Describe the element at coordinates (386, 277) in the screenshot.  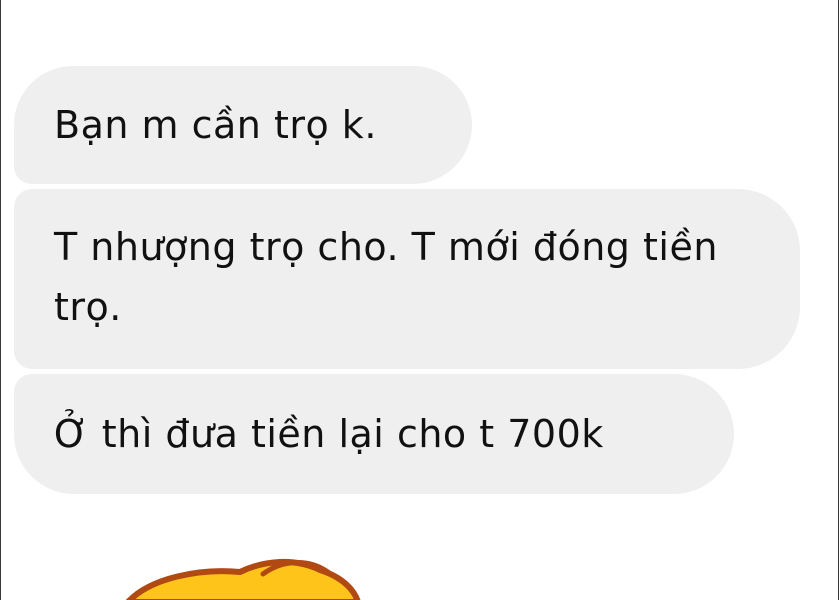
I see `message-text: T nhượng trọ cho. T mới đóng tiền trọ.` at that location.